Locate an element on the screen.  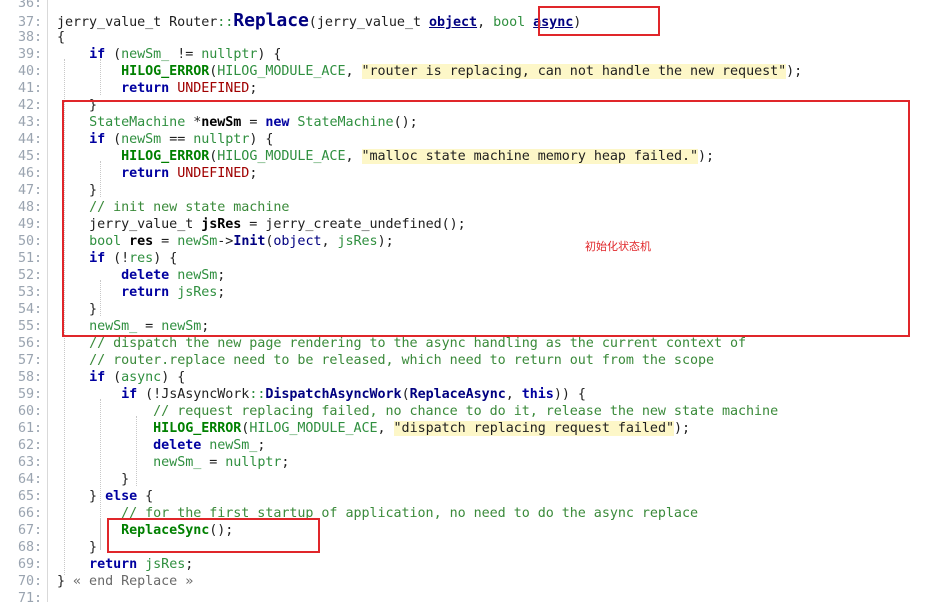
line-code: } « end Replace » is located at coordinates (125, 581).